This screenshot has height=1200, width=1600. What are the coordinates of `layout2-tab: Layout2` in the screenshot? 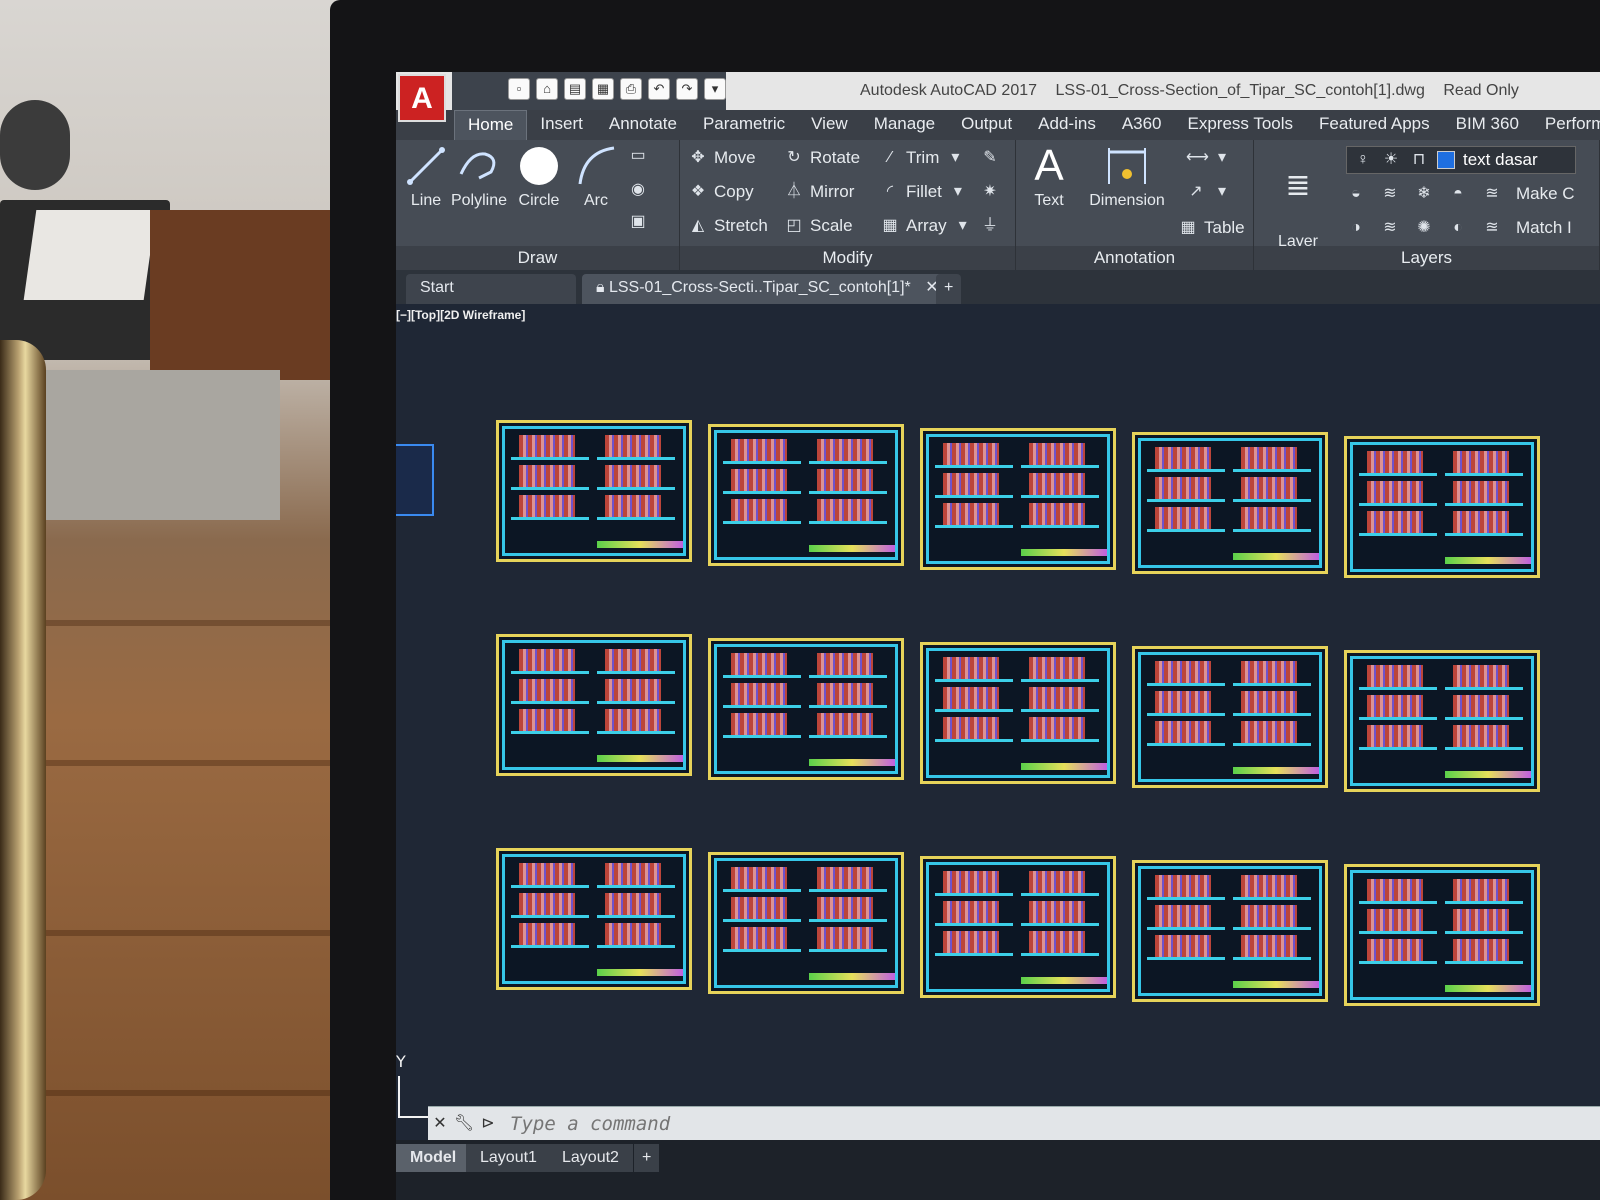 It's located at (590, 1158).